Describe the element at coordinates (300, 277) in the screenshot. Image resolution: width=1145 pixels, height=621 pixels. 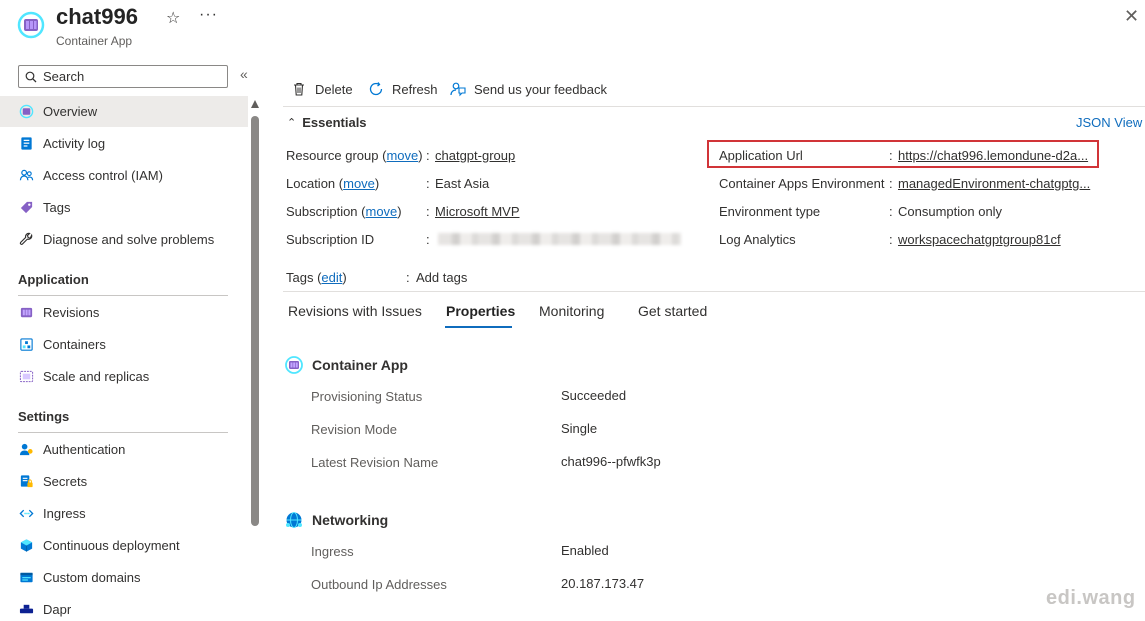
I see `tags-label: Tags` at that location.